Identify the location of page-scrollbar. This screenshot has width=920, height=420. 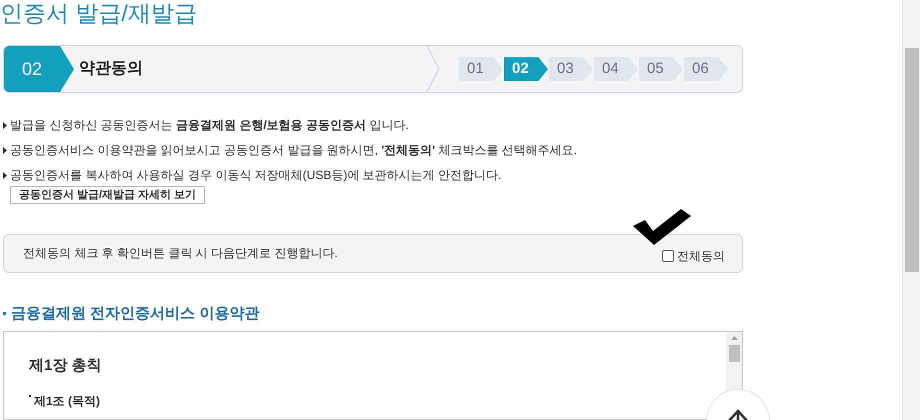
(911, 210).